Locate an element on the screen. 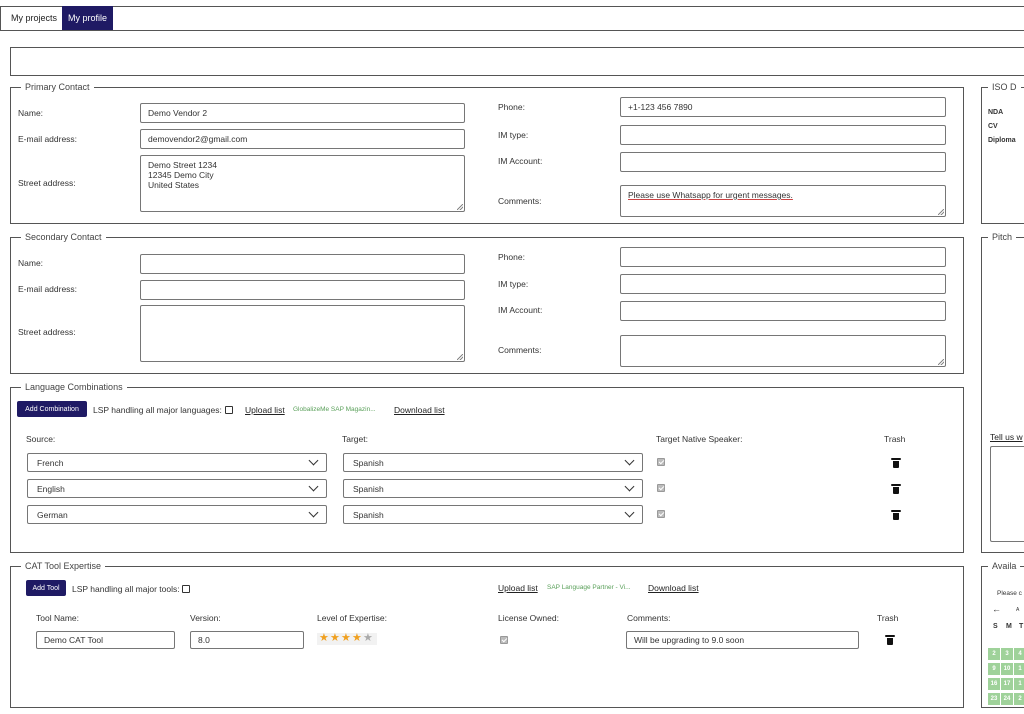 The height and width of the screenshot is (714, 1024). prev-month-icon: ← is located at coordinates (996, 609).